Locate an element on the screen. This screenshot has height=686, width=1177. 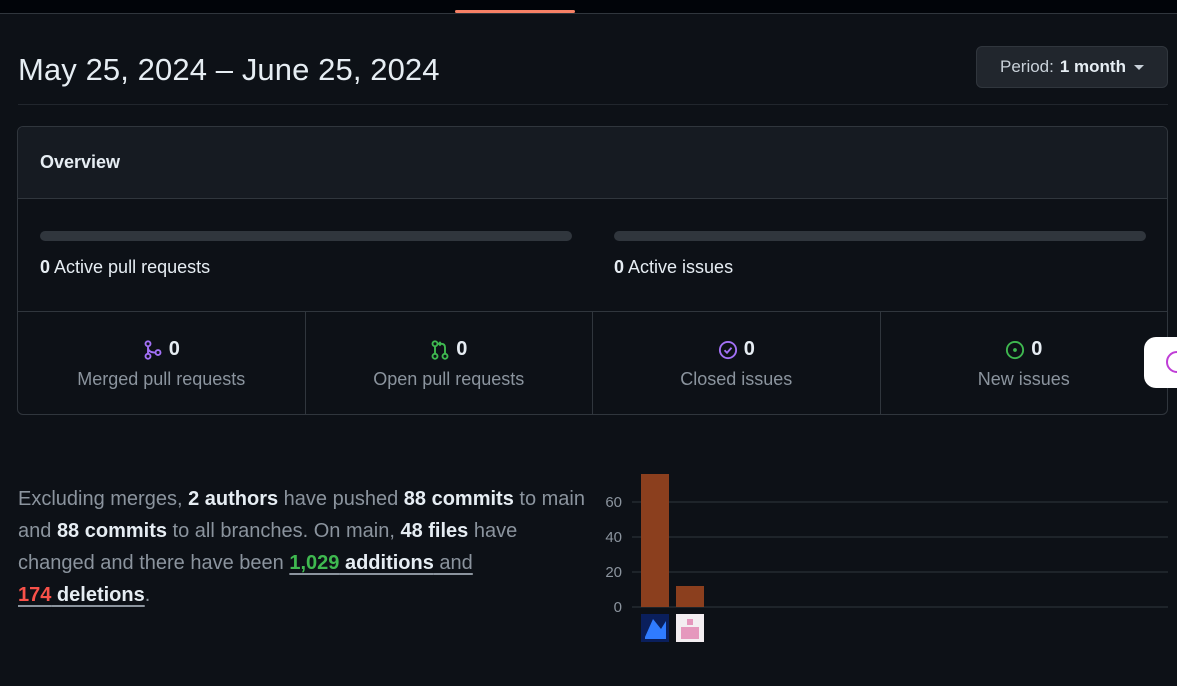
stat-label: Merged pull requests is located at coordinates (161, 379).